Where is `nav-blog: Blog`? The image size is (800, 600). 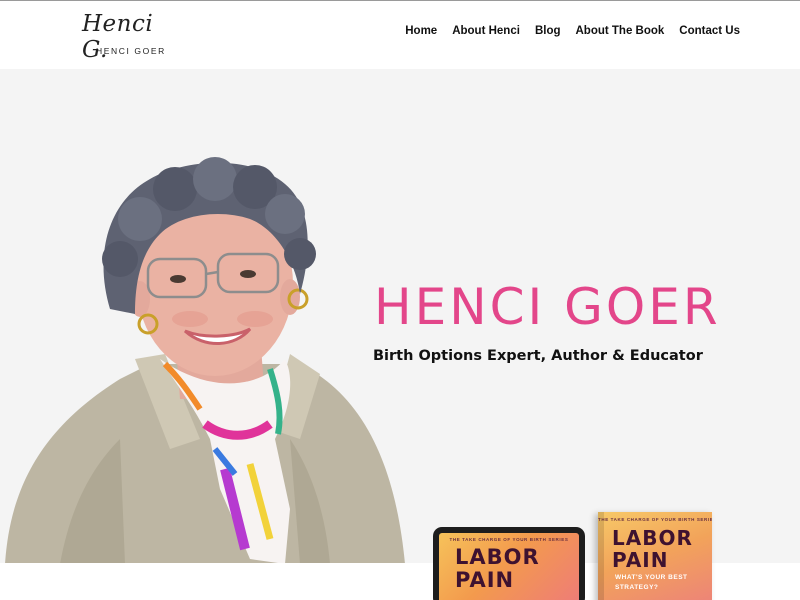
nav-blog: Blog is located at coordinates (548, 31).